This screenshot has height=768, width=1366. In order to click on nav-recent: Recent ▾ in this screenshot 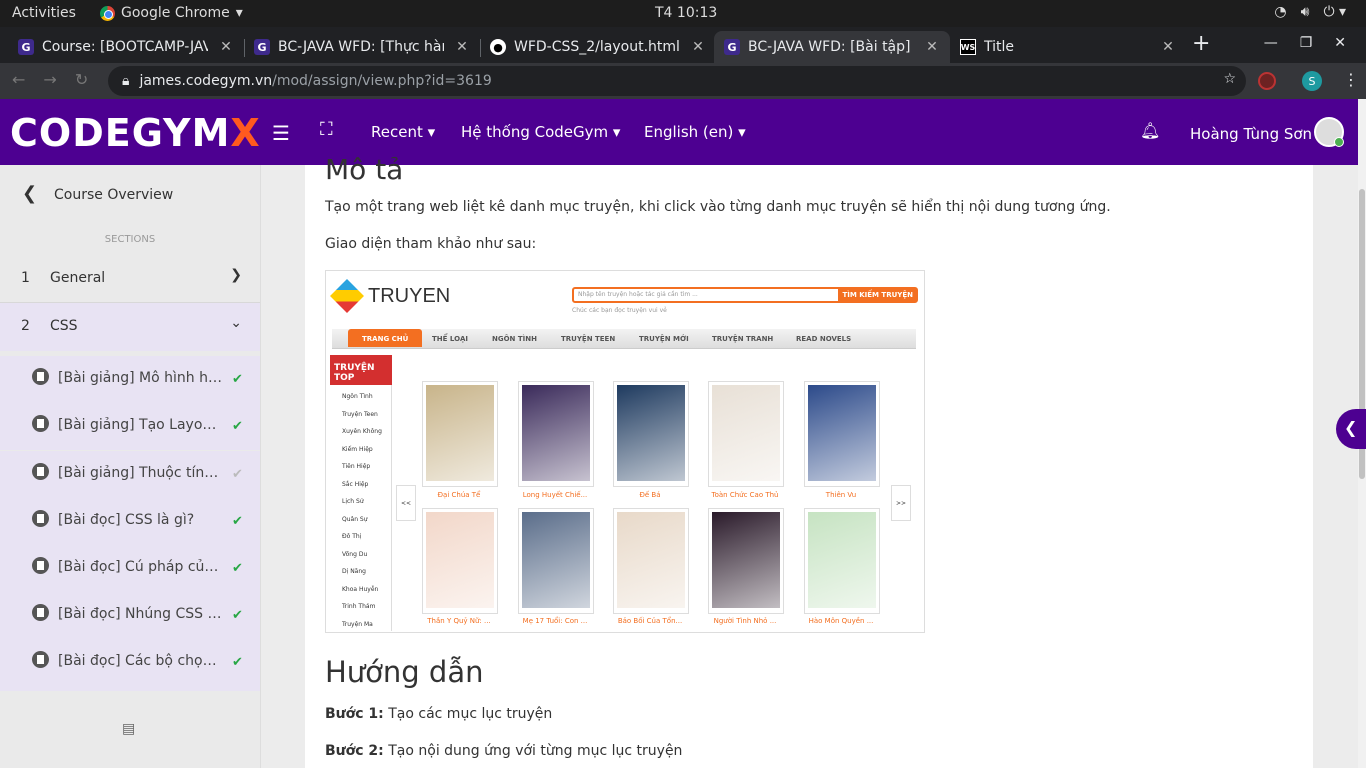, I will do `click(403, 132)`.